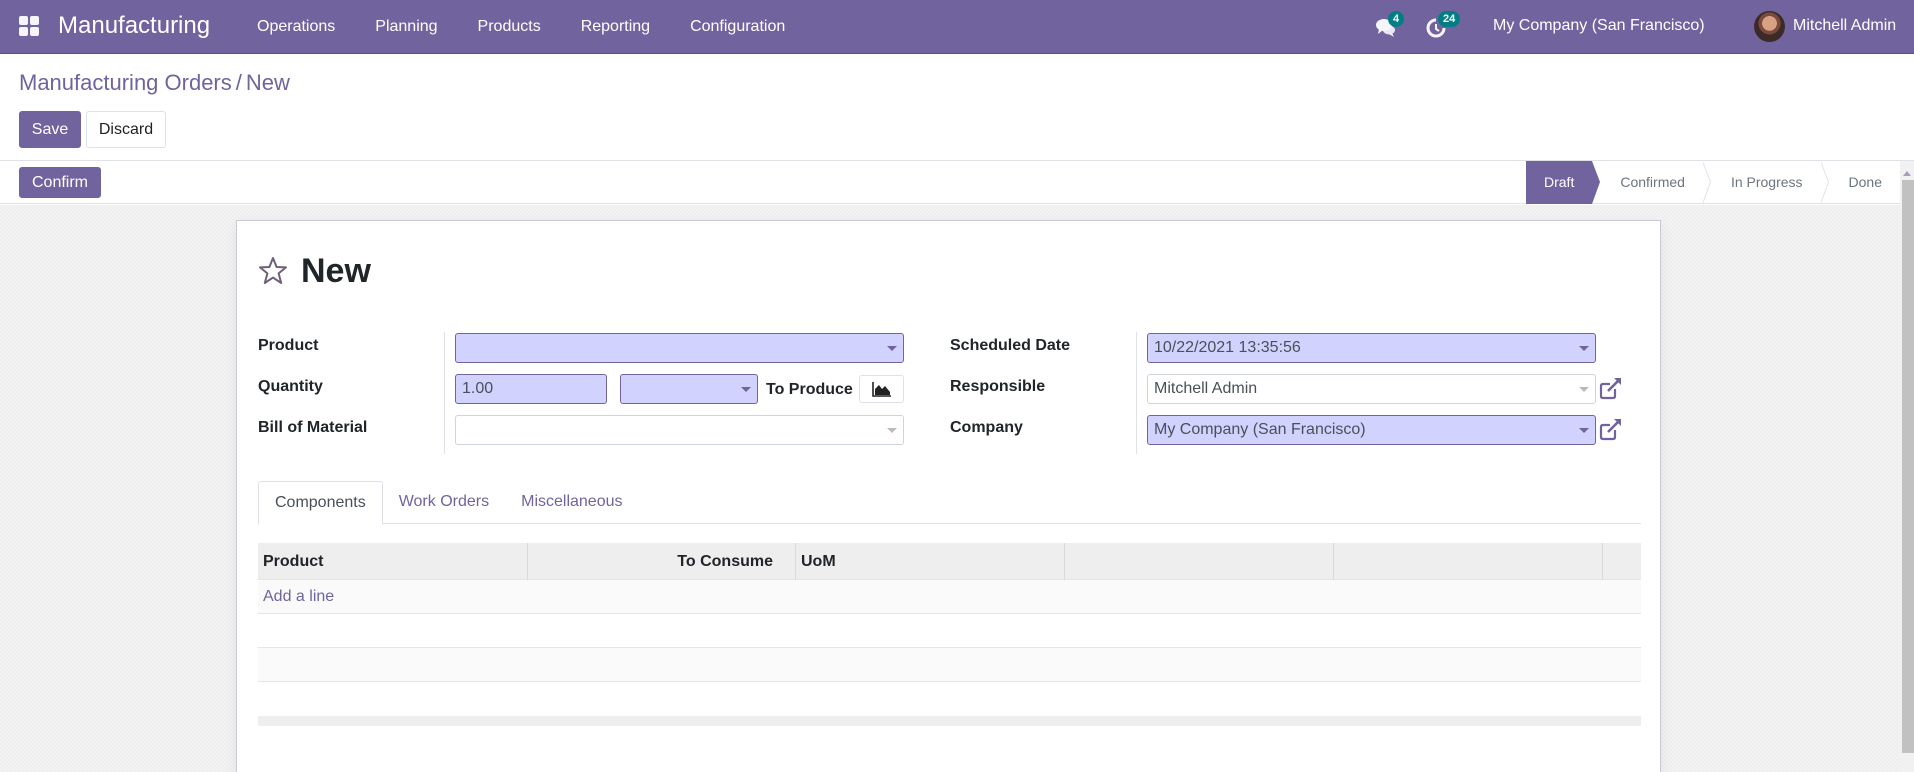  Describe the element at coordinates (746, 389) in the screenshot. I see `uom-dropdown-caret-icon` at that location.